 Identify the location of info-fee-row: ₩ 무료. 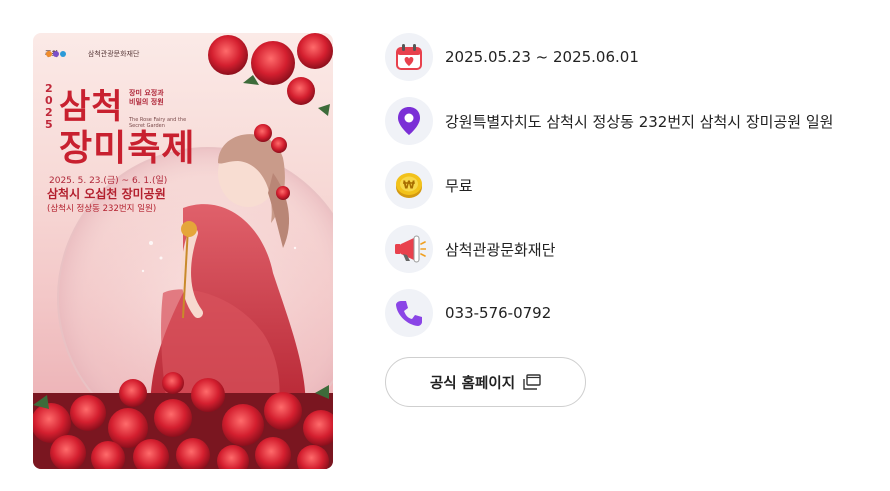
(429, 185).